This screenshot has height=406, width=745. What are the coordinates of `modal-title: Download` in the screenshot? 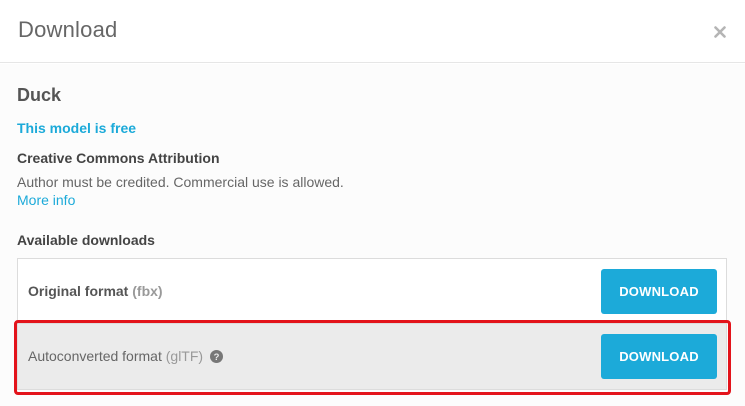 It's located at (68, 29).